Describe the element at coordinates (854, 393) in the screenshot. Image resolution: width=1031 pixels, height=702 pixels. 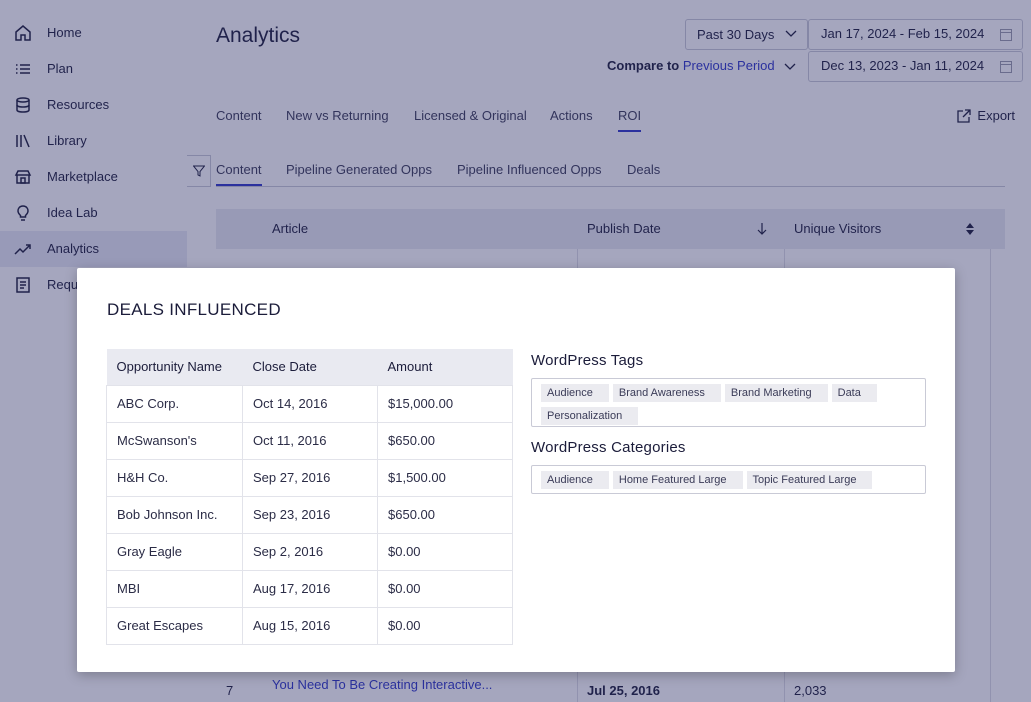
I see `tag-chip: Data` at that location.